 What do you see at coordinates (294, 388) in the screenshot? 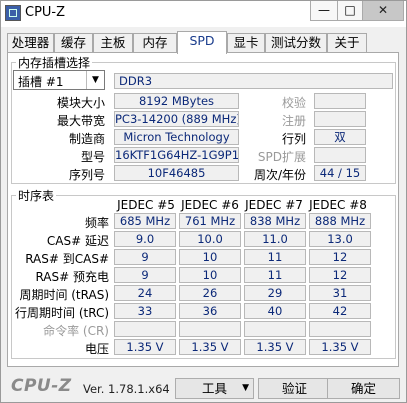
I see `validate-button: 验证` at bounding box center [294, 388].